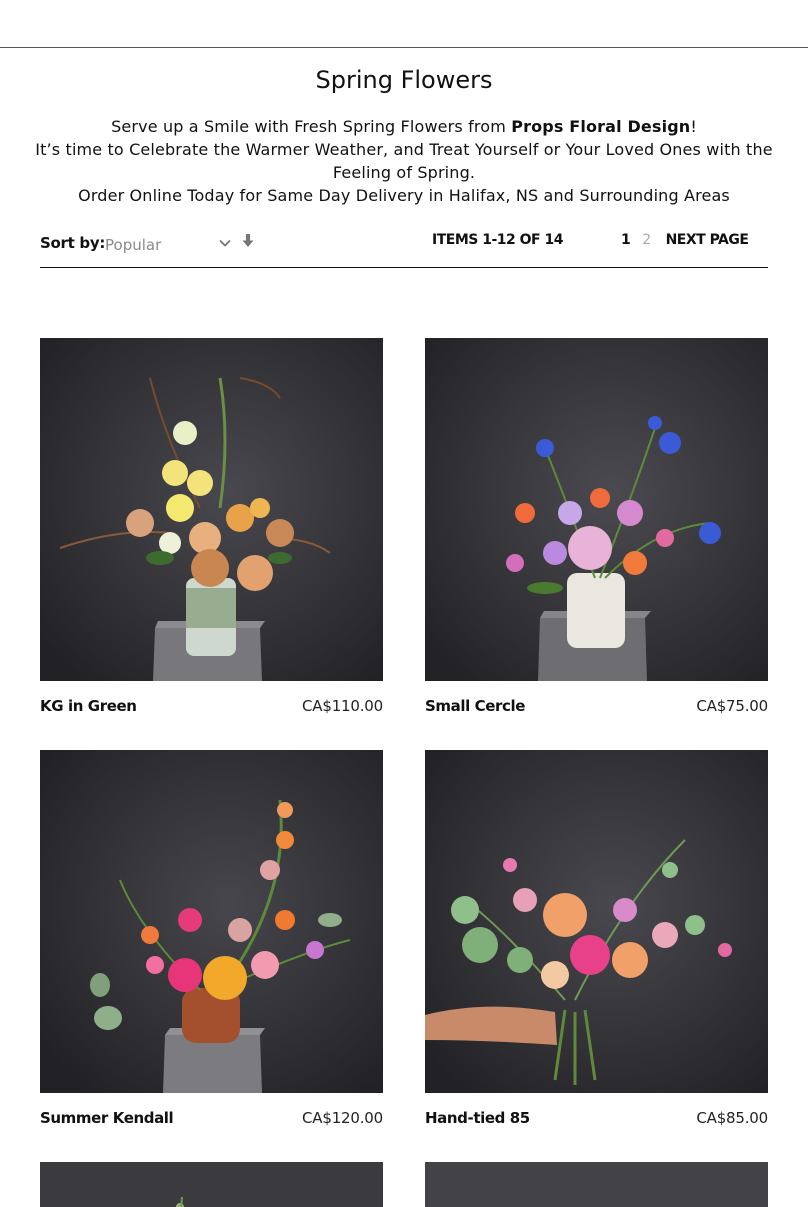 This screenshot has width=808, height=1207. I want to click on sort-selected-value: Popular, so click(133, 245).